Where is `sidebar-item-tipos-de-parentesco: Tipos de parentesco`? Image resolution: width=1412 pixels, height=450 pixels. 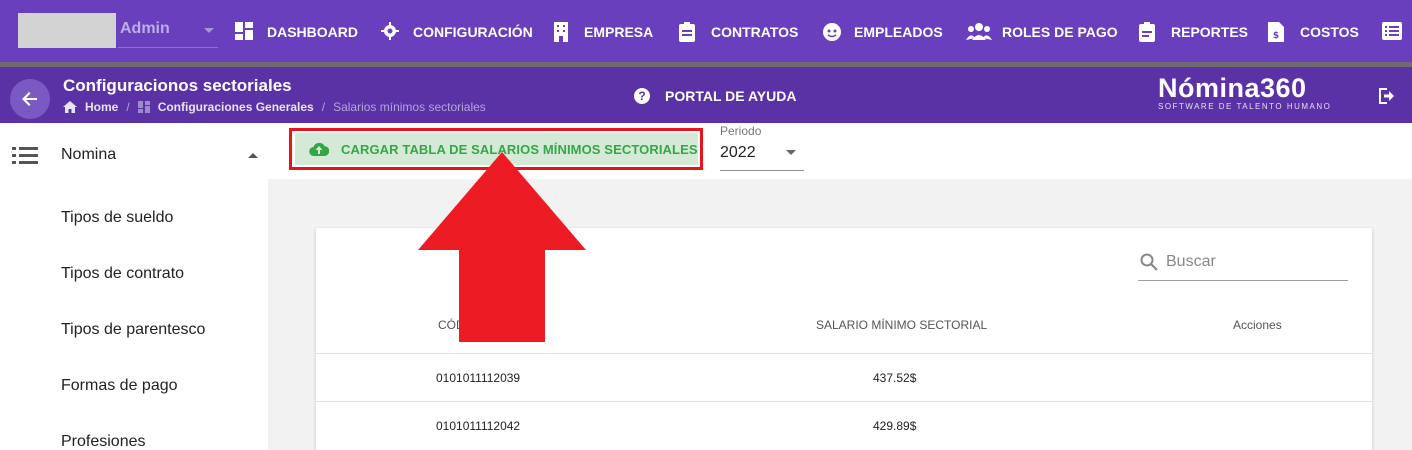 sidebar-item-tipos-de-parentesco: Tipos de parentesco is located at coordinates (133, 330).